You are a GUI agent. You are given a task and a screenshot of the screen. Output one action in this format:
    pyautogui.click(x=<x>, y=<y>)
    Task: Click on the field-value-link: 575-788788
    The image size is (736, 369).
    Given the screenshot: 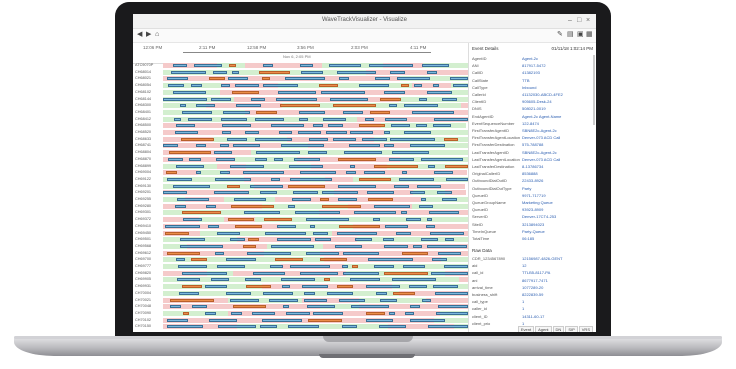 What is the action you would take?
    pyautogui.click(x=557, y=144)
    